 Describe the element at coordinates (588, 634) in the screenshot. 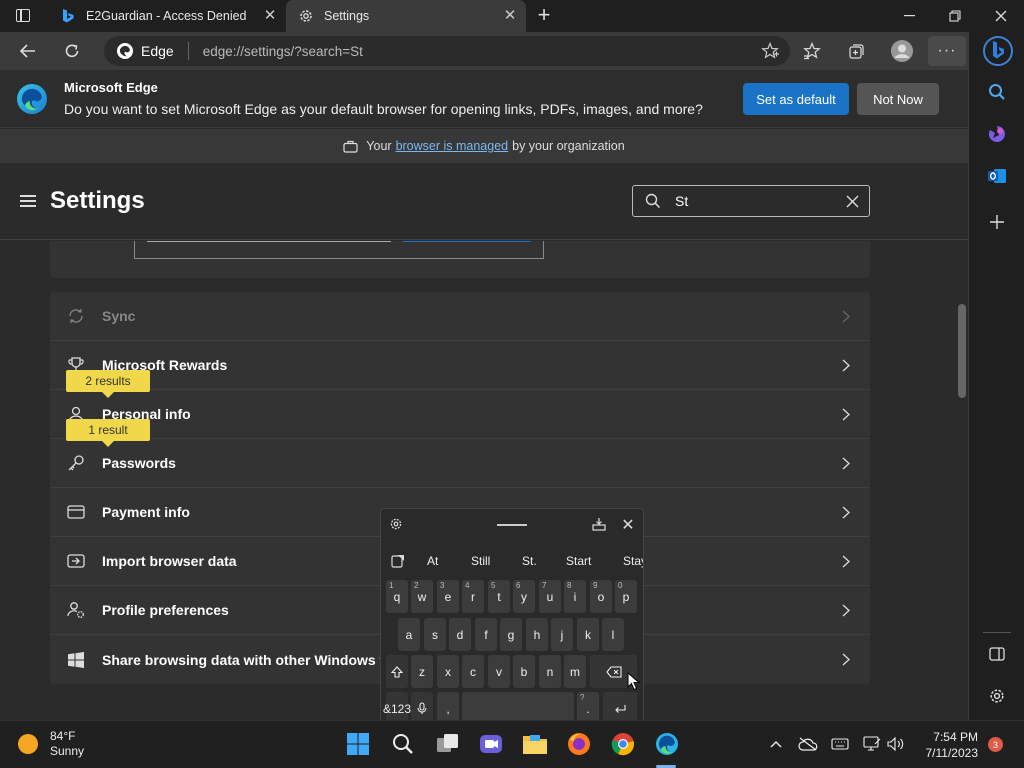

I see `key: k` at that location.